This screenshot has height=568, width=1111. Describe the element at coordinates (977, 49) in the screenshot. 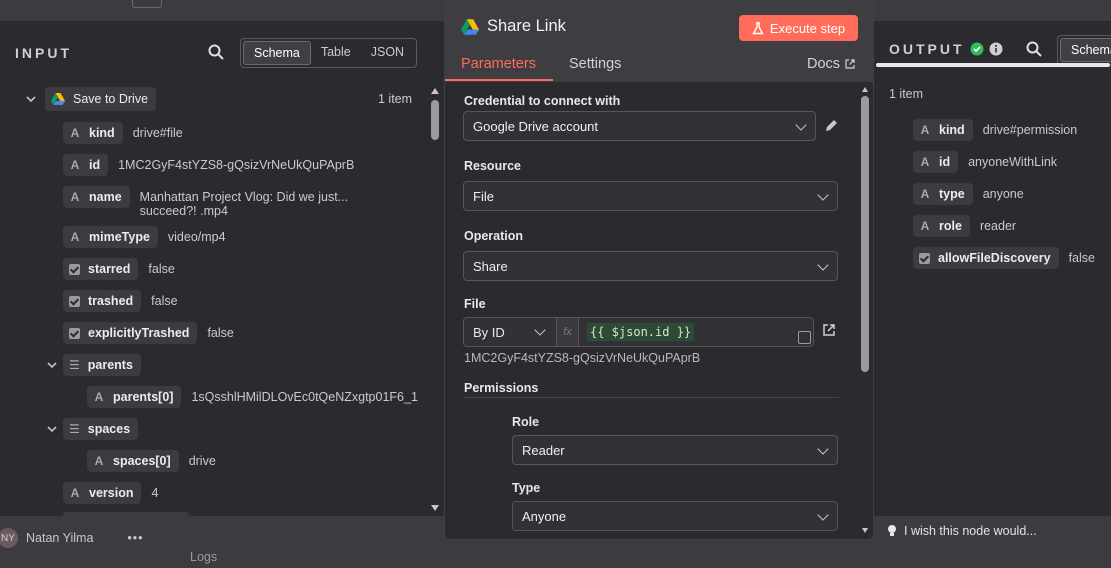

I see `success-check-icon` at that location.